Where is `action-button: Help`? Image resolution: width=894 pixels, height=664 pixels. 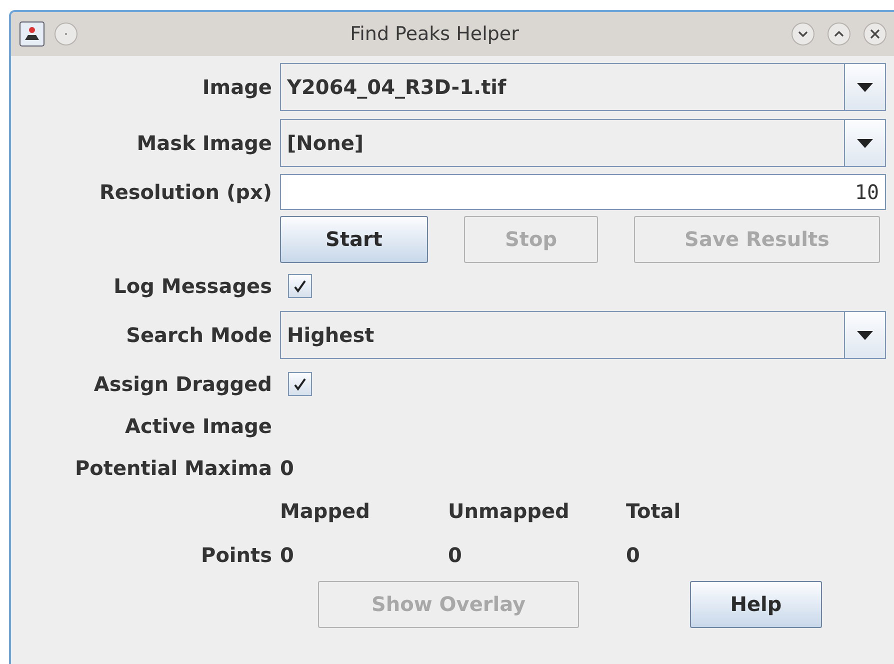
action-button: Help is located at coordinates (756, 604).